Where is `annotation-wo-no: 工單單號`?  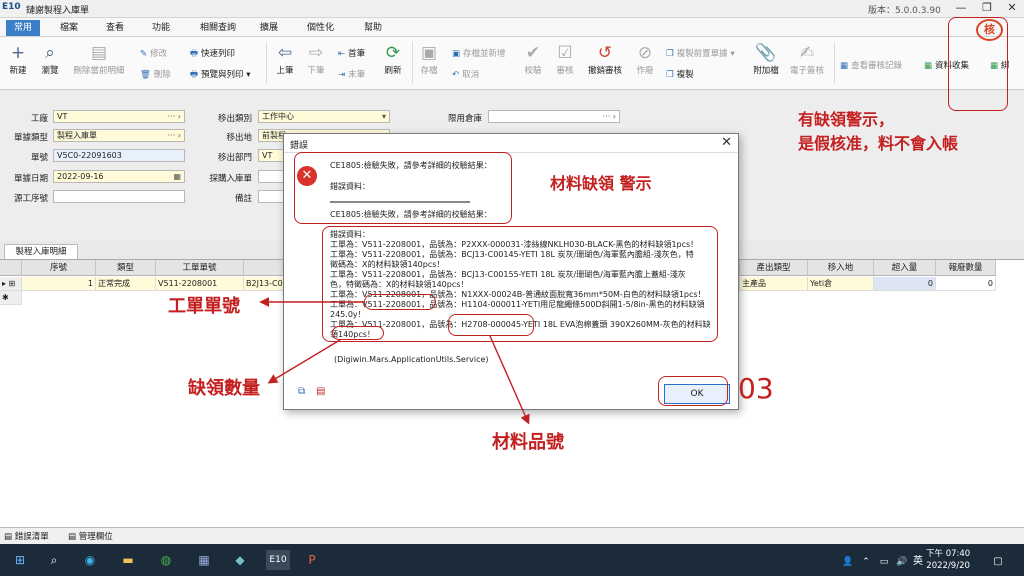 annotation-wo-no: 工單單號 is located at coordinates (204, 306).